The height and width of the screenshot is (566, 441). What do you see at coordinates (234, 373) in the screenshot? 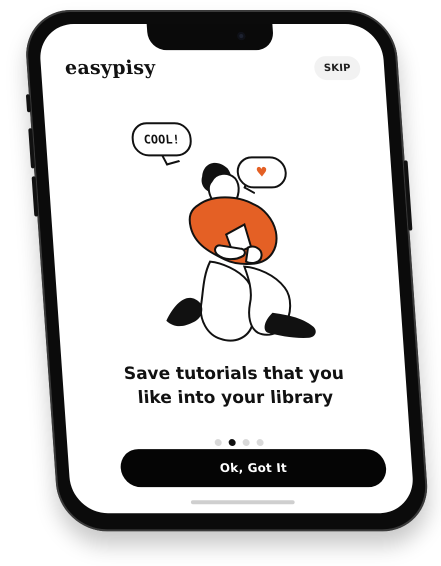
I see `onboarding-title-line-1: Save tutorials that you` at bounding box center [234, 373].